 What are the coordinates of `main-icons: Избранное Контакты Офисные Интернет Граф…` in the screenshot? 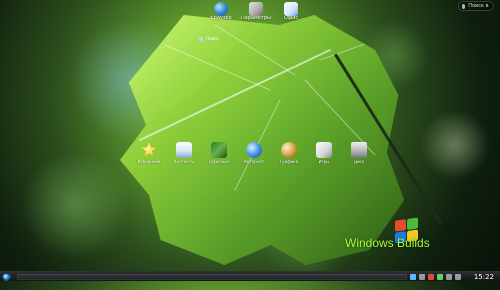 It's located at (252, 157).